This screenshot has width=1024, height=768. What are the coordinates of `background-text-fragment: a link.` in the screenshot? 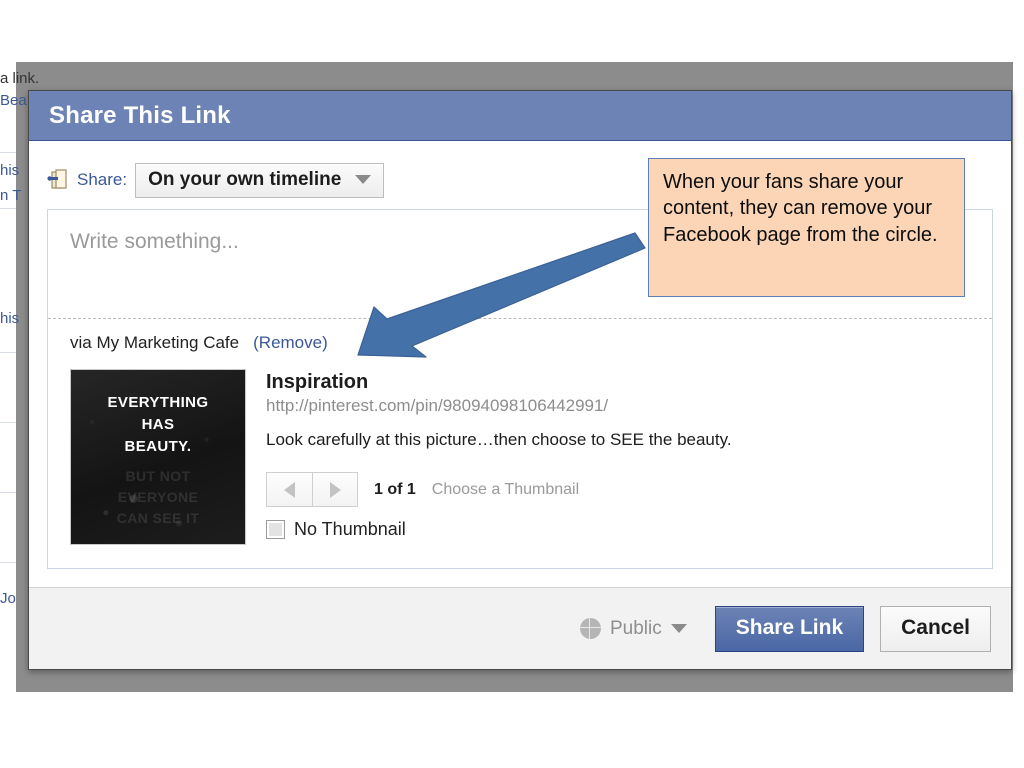 It's located at (20, 78).